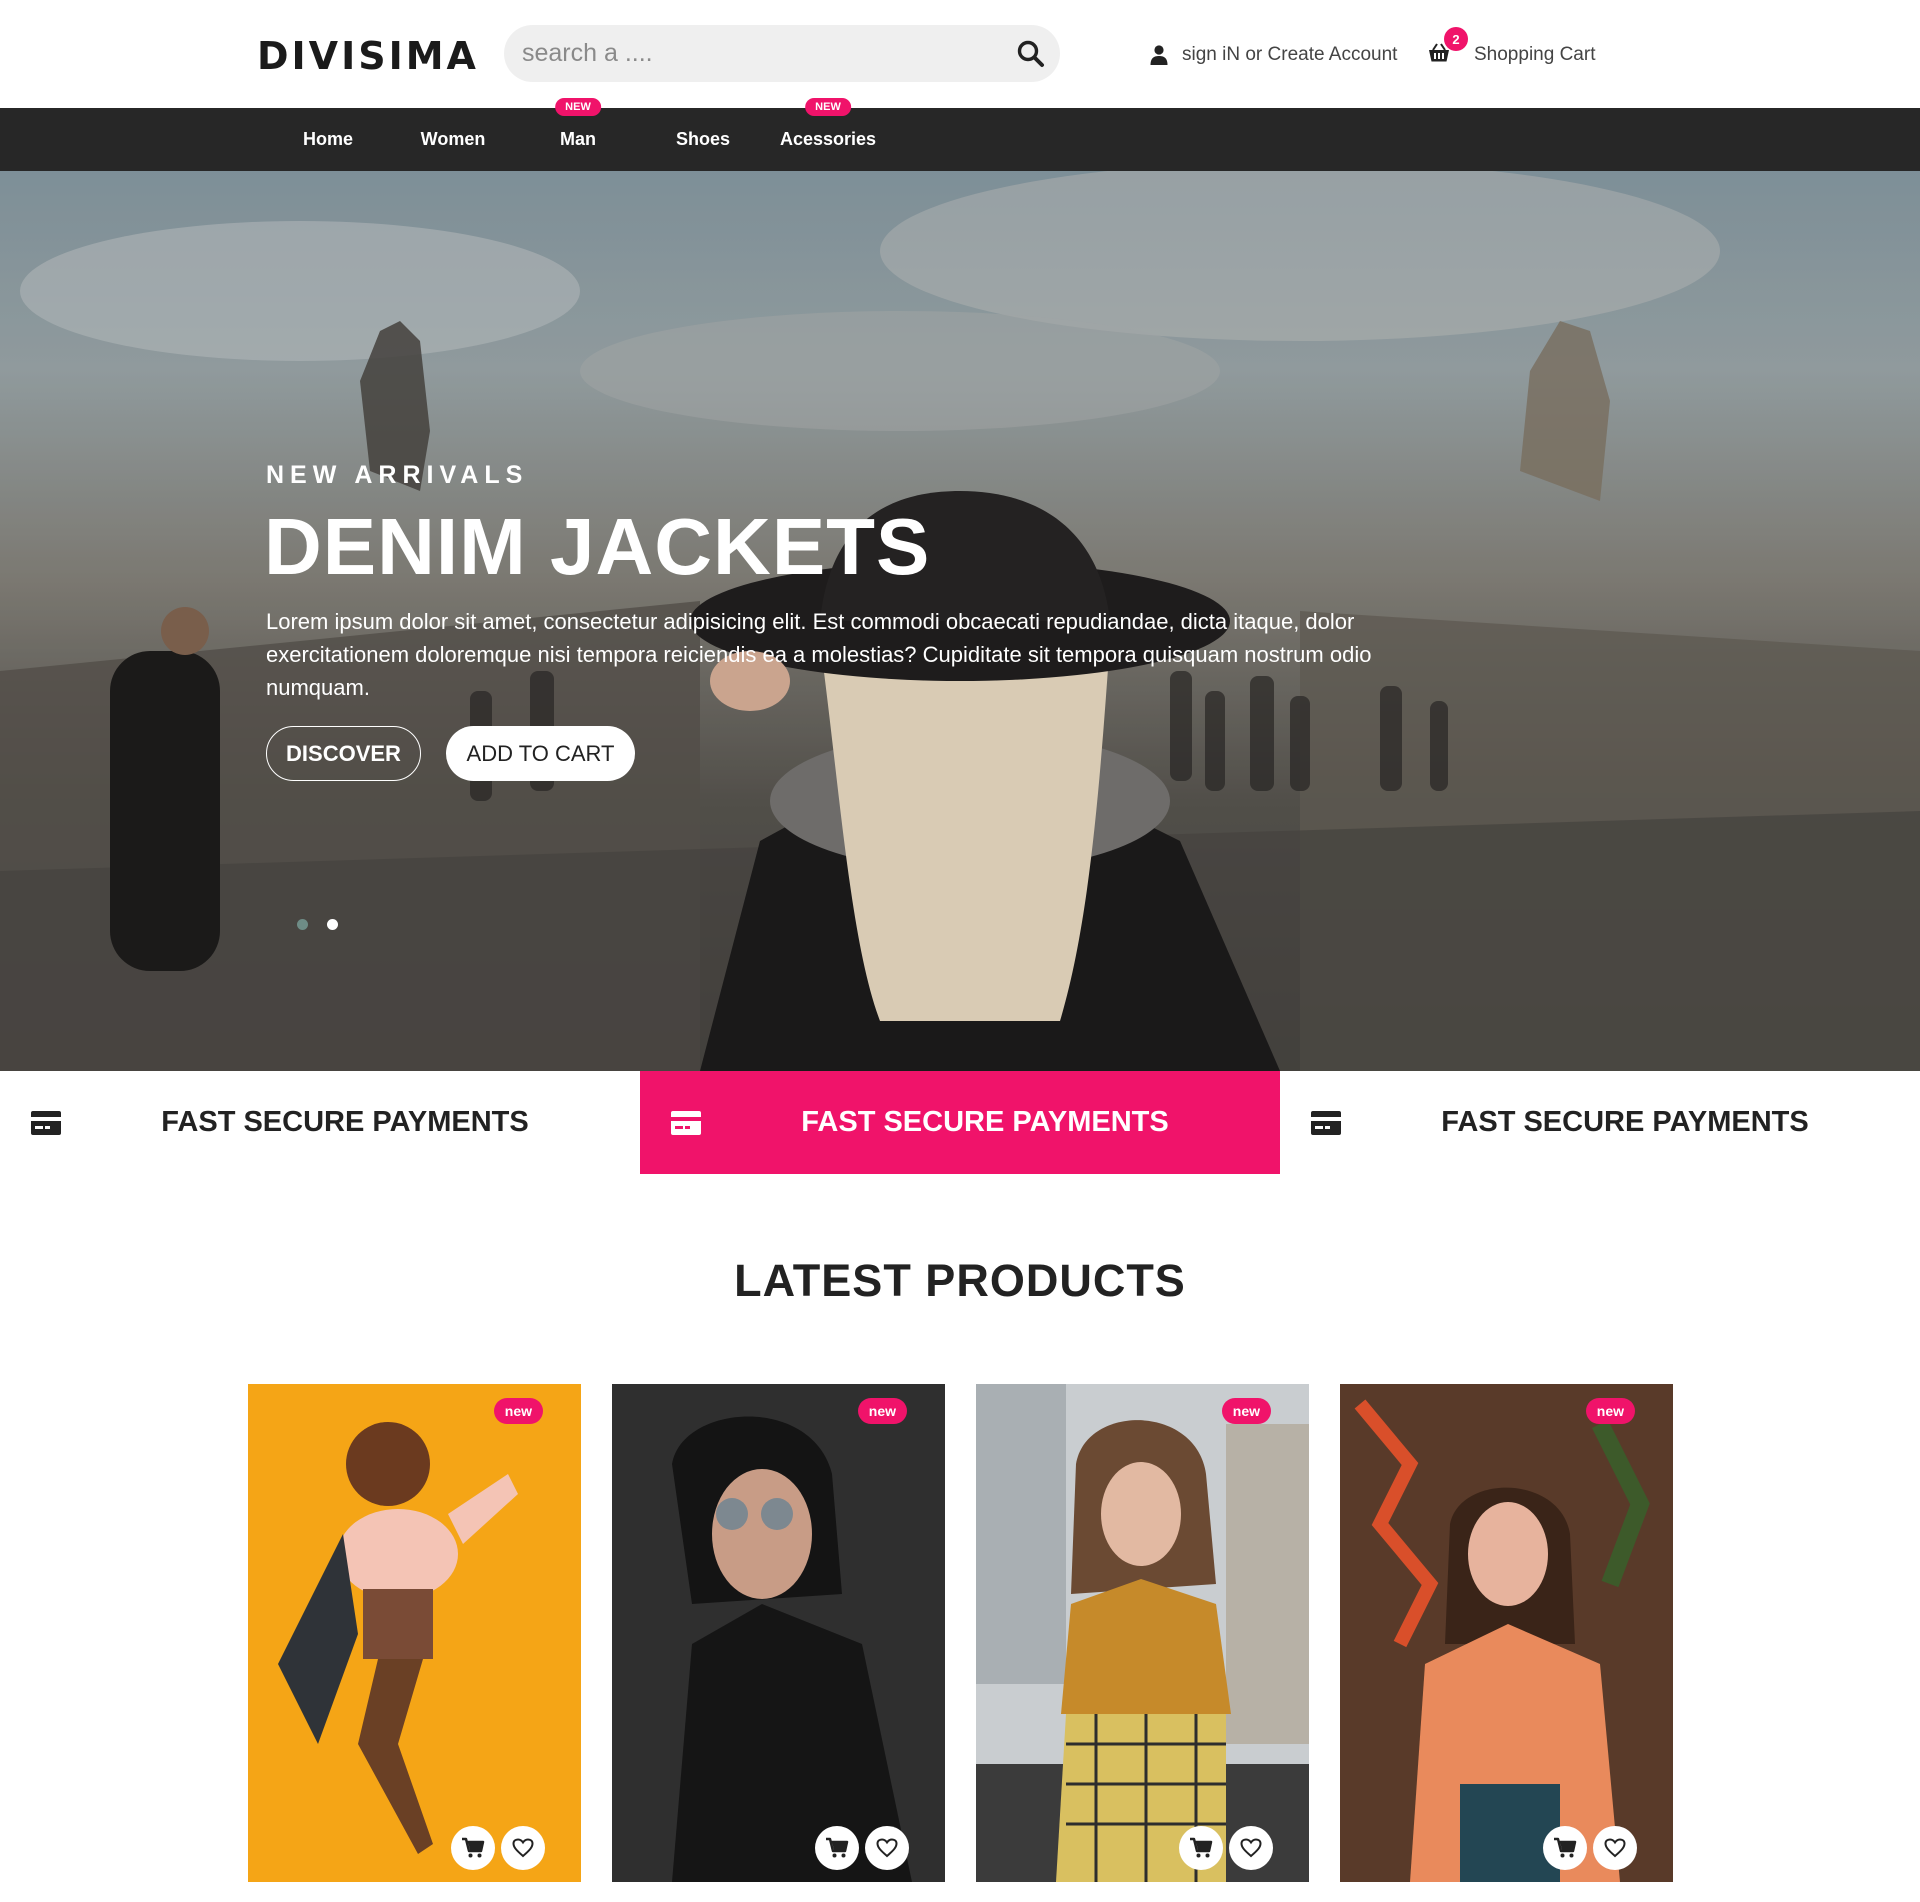 The height and width of the screenshot is (1902, 1920). I want to click on cart-label: Shopping Cart, so click(1535, 54).